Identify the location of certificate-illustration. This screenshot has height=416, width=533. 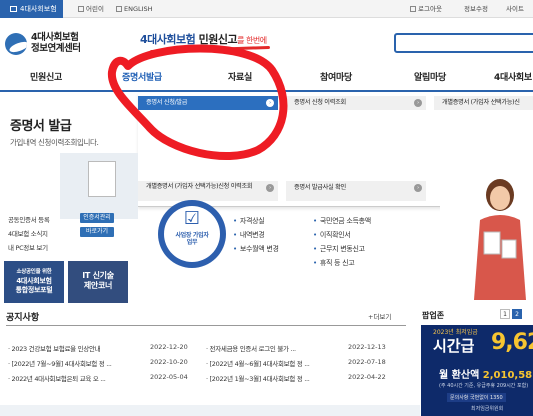
(99, 186).